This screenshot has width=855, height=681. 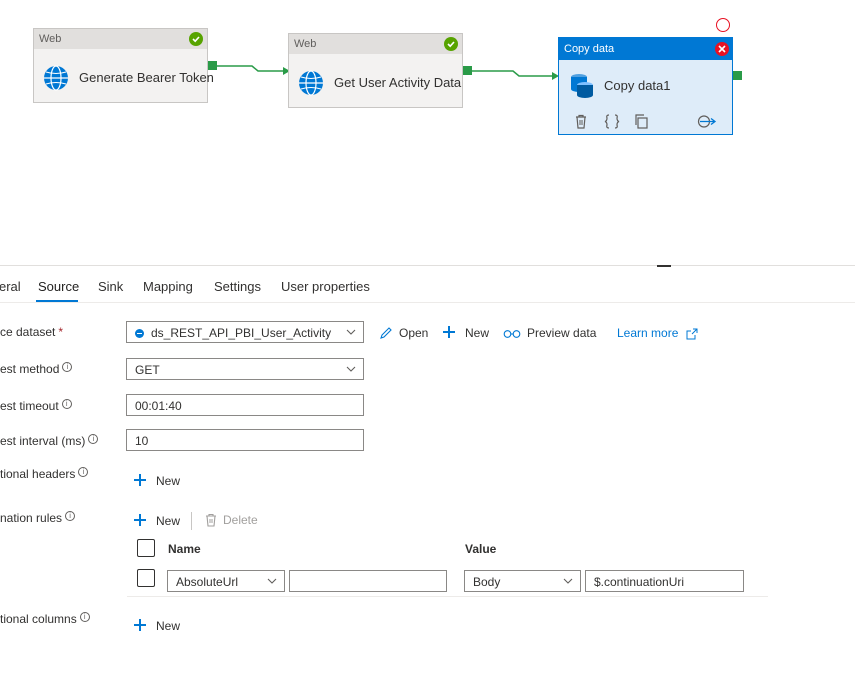 I want to click on row-divider, so click(x=447, y=596).